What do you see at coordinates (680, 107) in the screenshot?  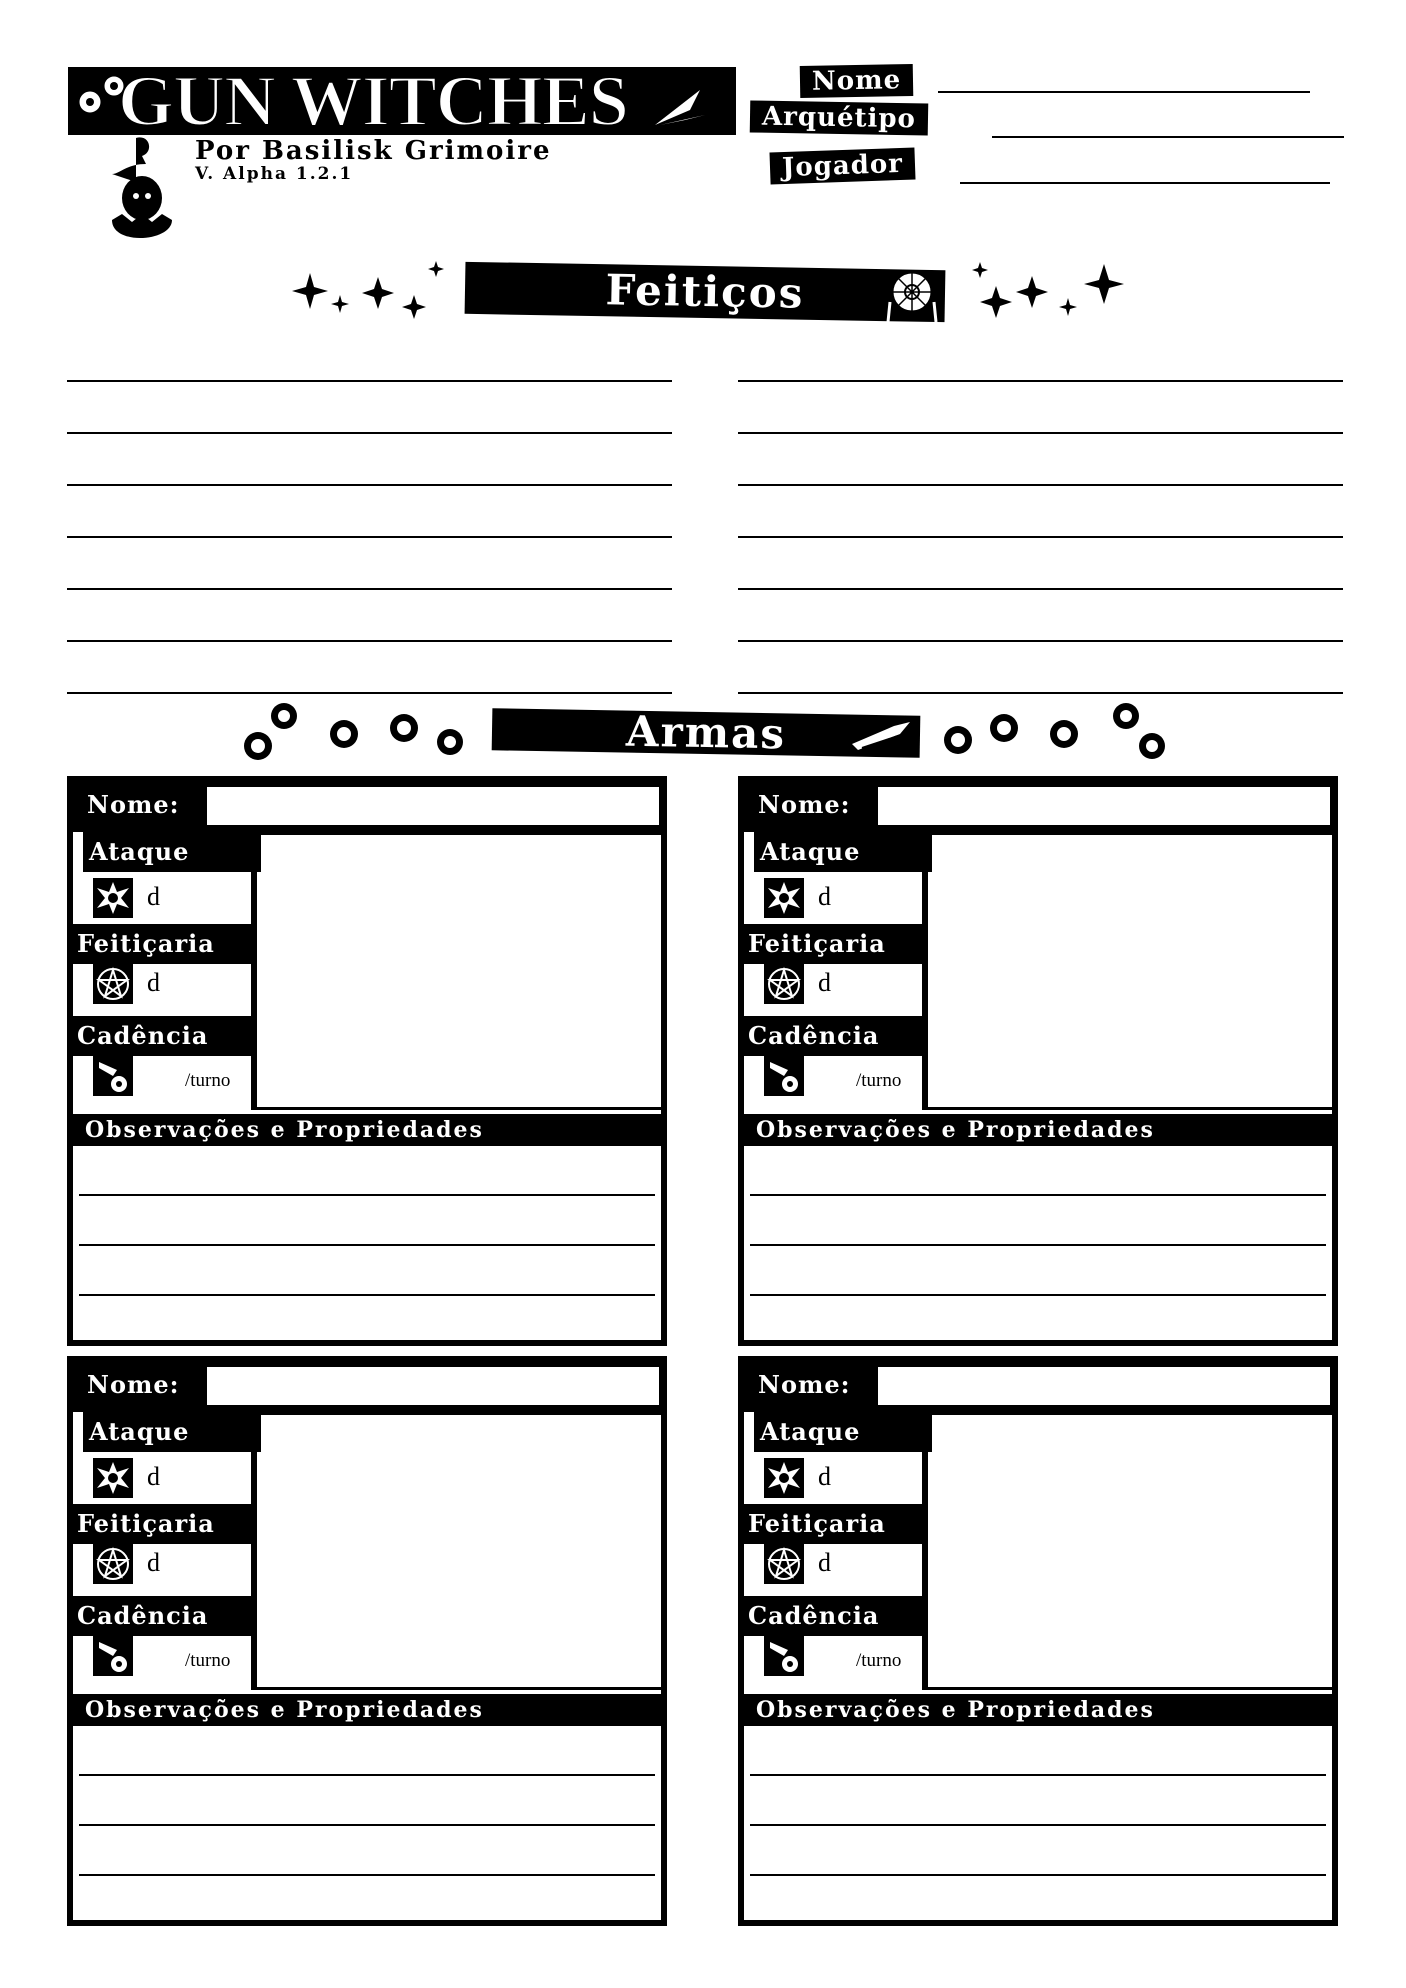 I see `feather-icon` at bounding box center [680, 107].